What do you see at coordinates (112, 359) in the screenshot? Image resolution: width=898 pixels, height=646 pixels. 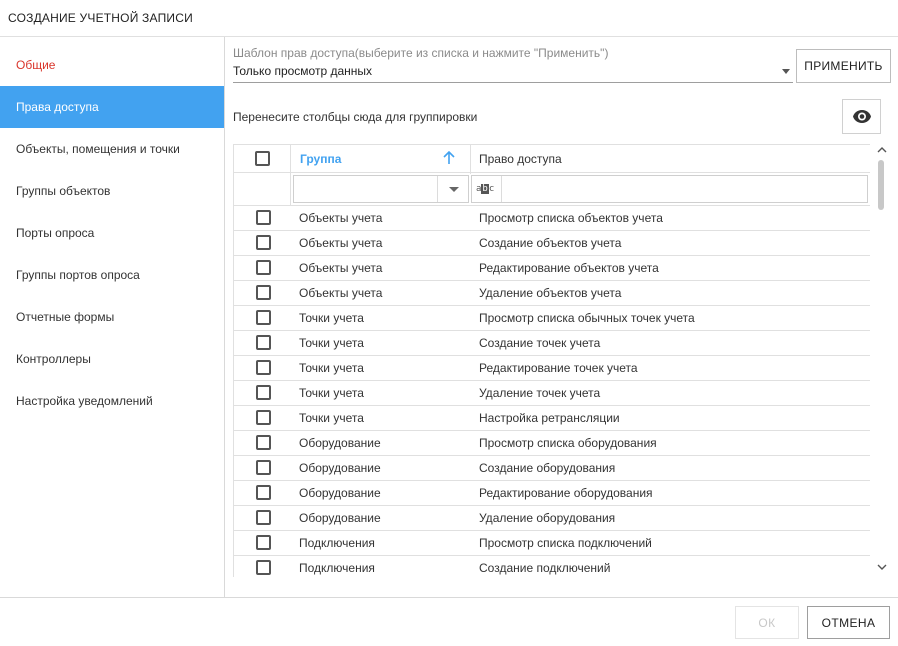 I see `sidebar-item-controllers: Контроллеры` at bounding box center [112, 359].